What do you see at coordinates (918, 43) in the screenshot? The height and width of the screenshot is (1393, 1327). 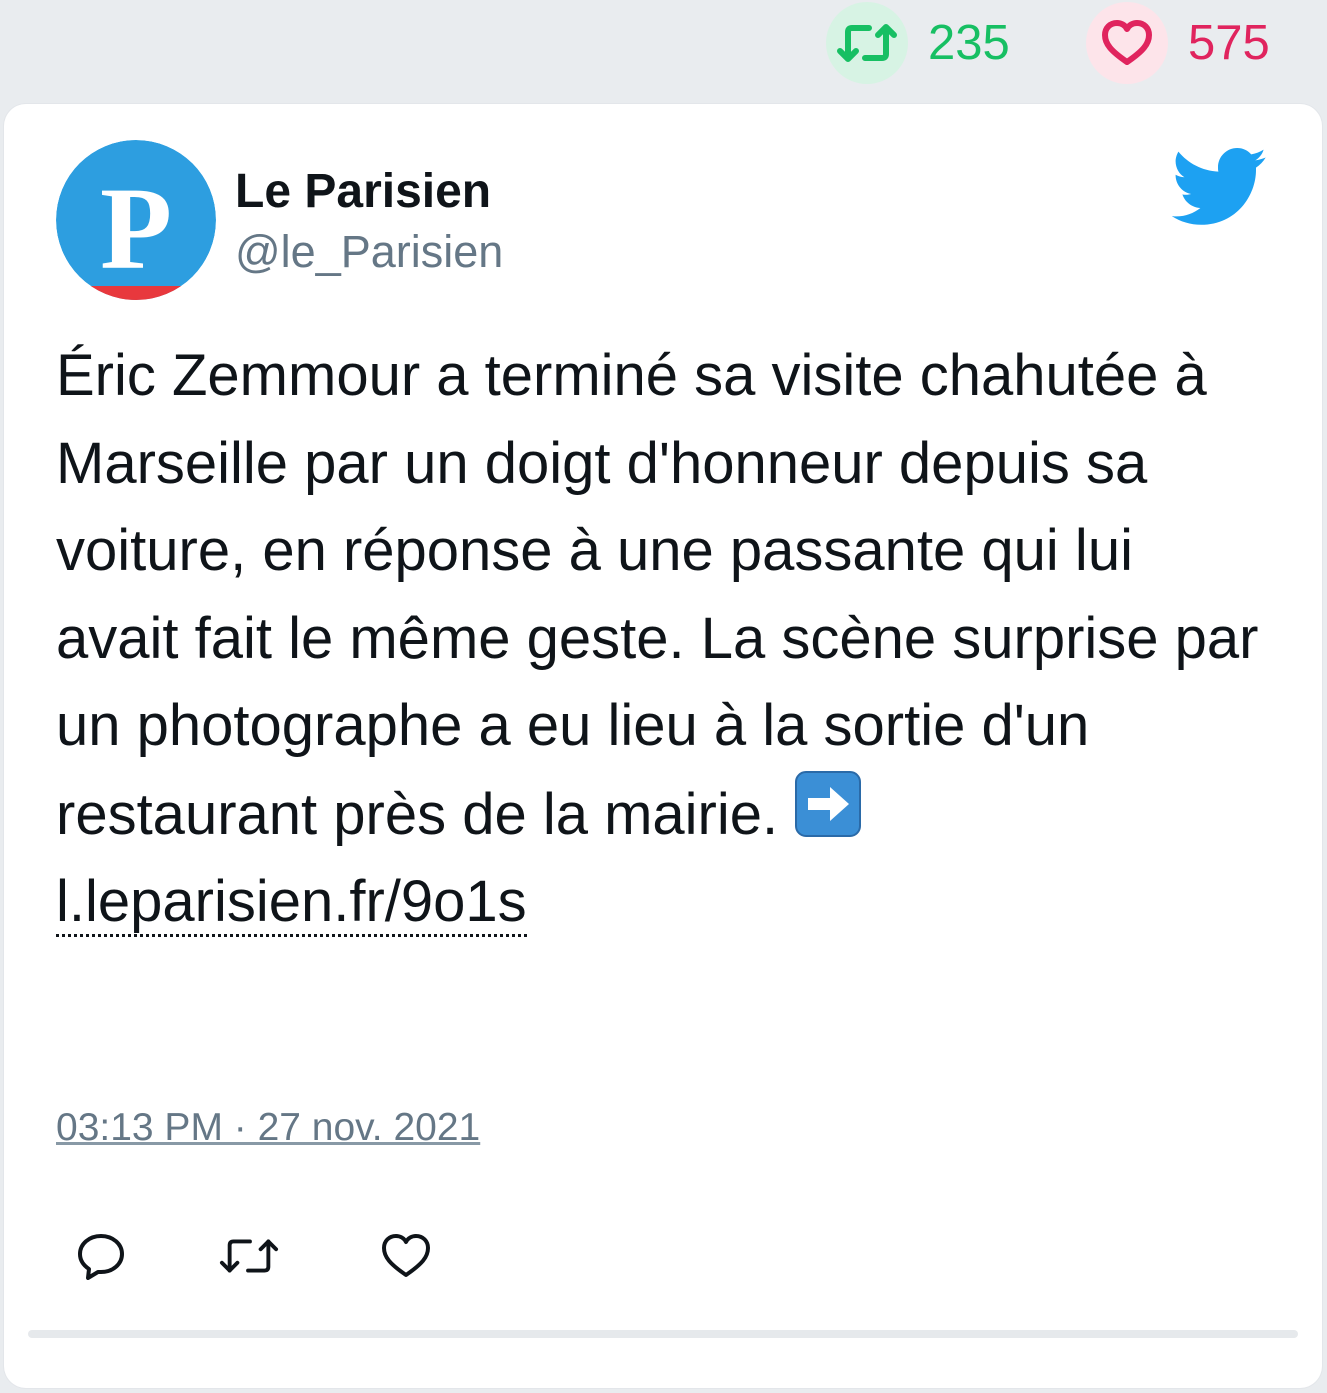 I see `retweet-stat: 235` at bounding box center [918, 43].